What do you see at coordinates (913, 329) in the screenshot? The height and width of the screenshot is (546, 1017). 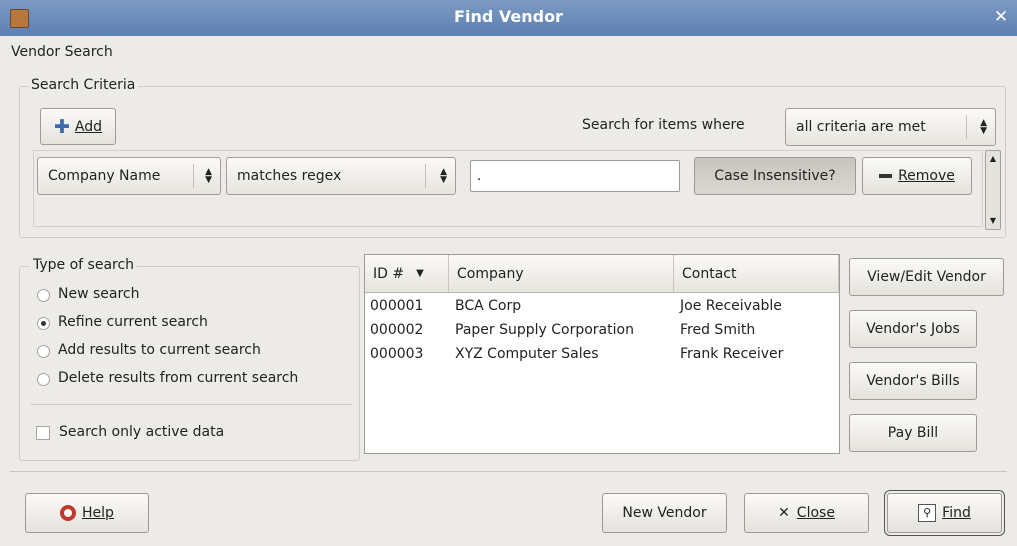 I see `vendor-jobs-button: Vendor's Jobs` at bounding box center [913, 329].